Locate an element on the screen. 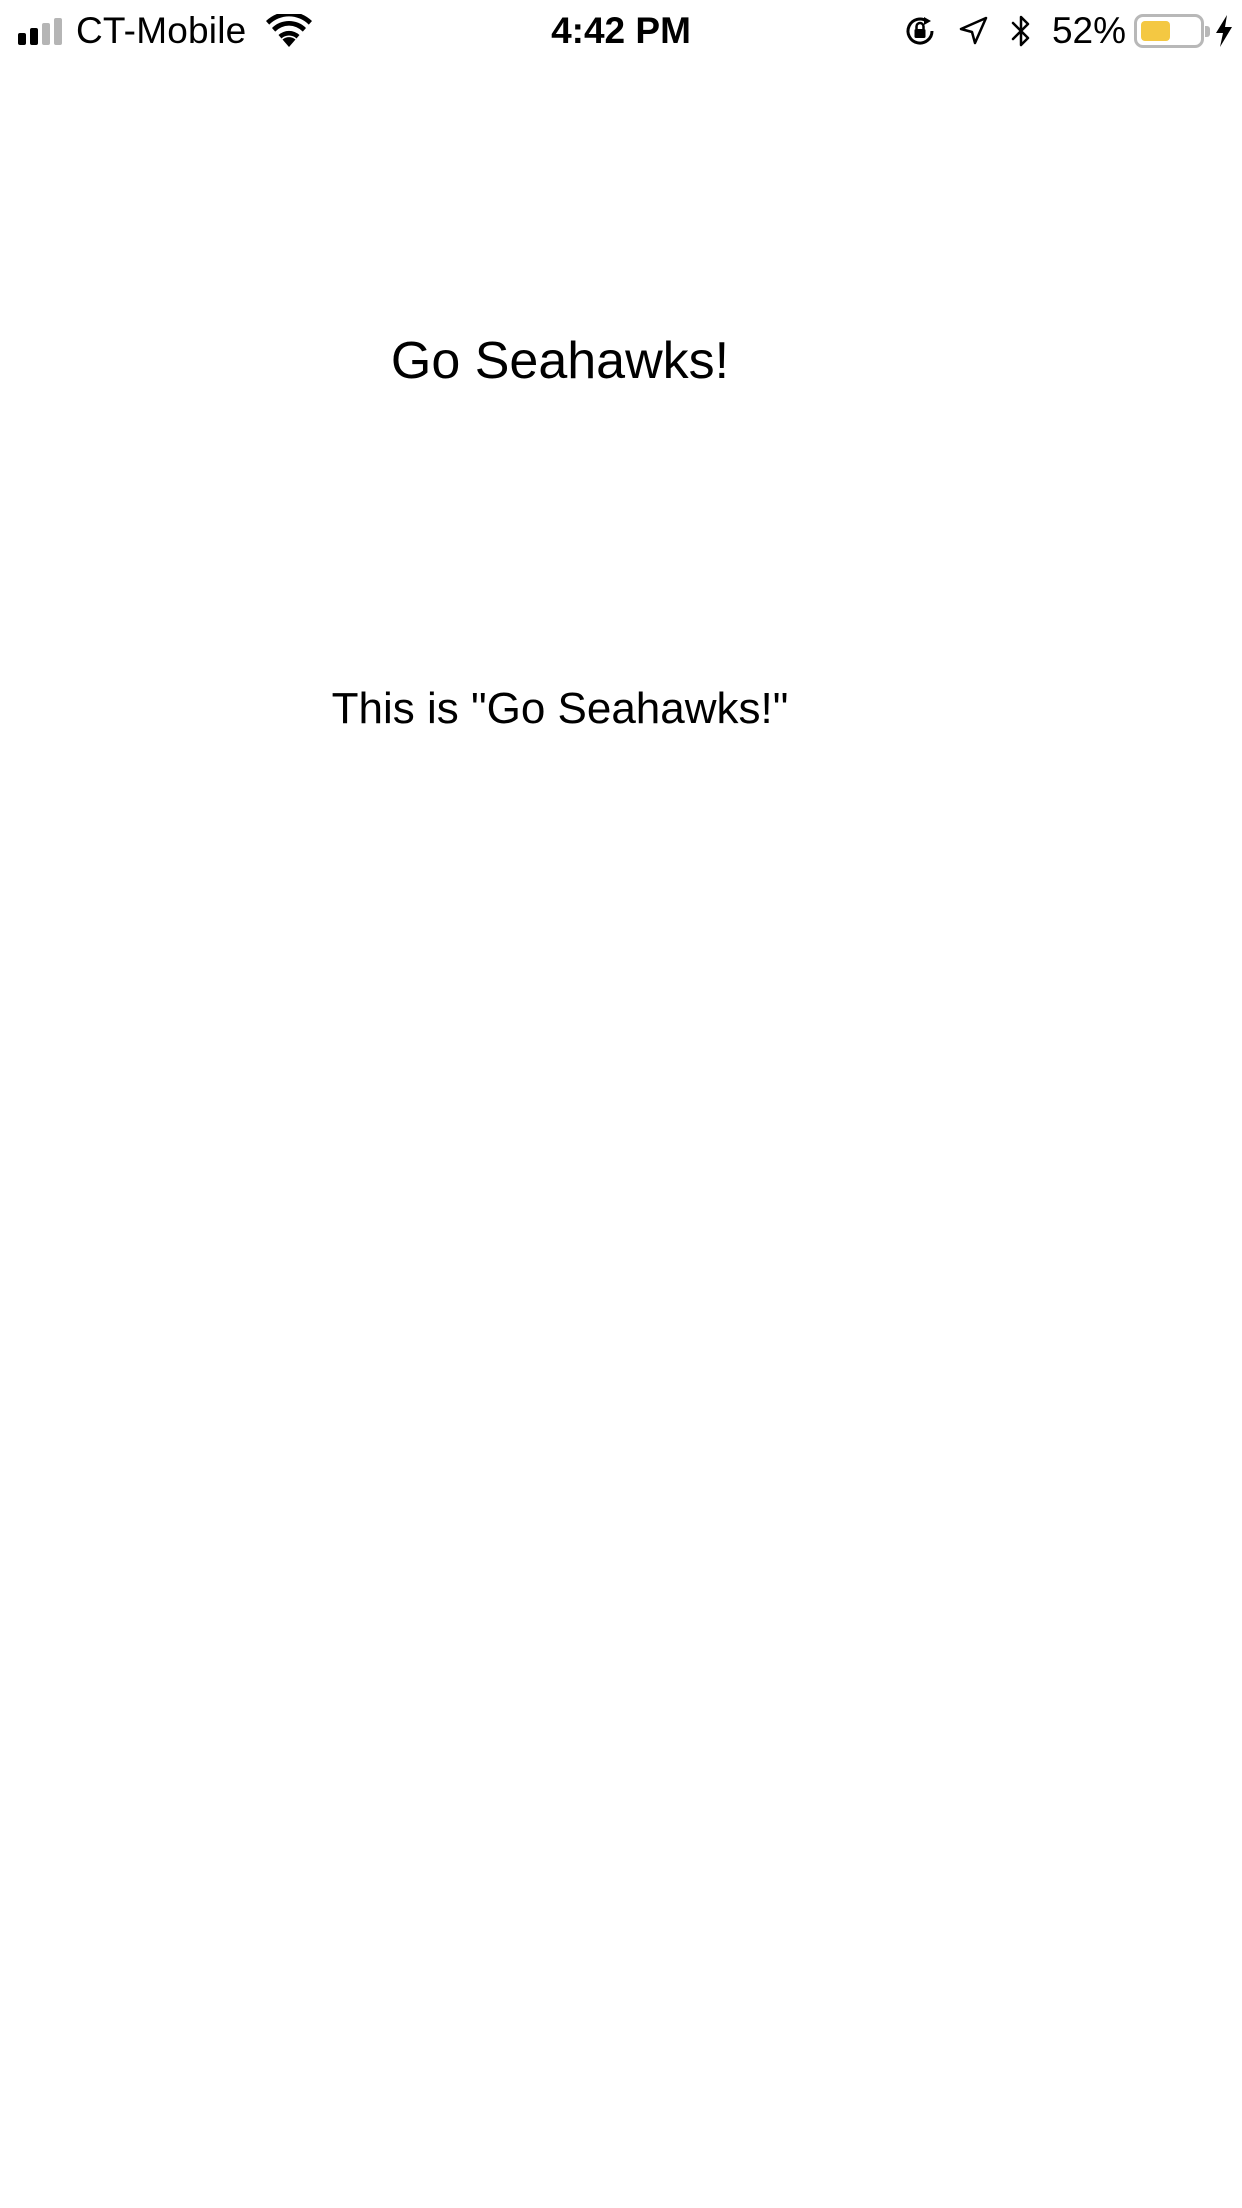  battery-percentage: 52% is located at coordinates (1088, 30).